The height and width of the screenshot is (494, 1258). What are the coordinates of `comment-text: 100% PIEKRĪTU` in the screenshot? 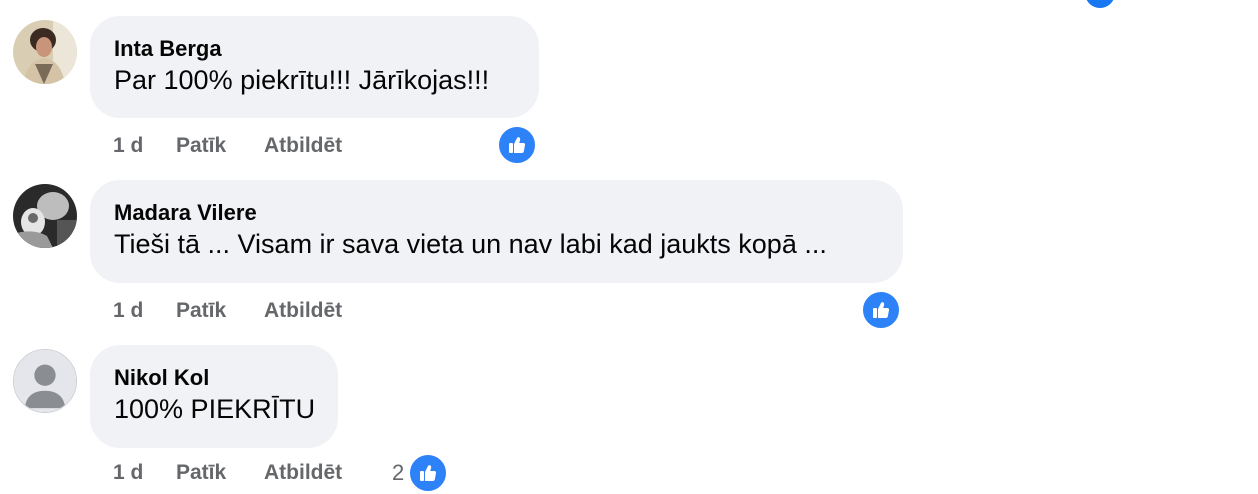 It's located at (215, 409).